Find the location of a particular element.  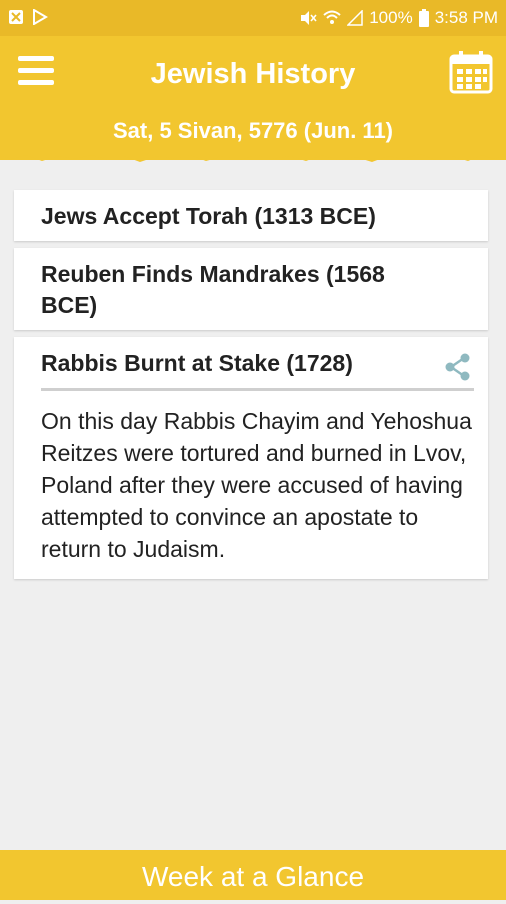

event-title: Reuben Finds Mandrakes (1568 BCE) is located at coordinates (251, 289).